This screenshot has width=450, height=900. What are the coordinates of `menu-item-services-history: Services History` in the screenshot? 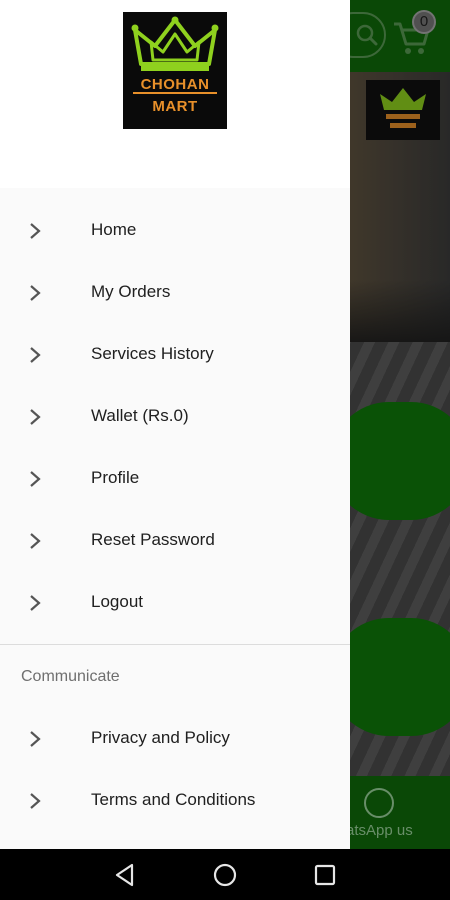 It's located at (175, 355).